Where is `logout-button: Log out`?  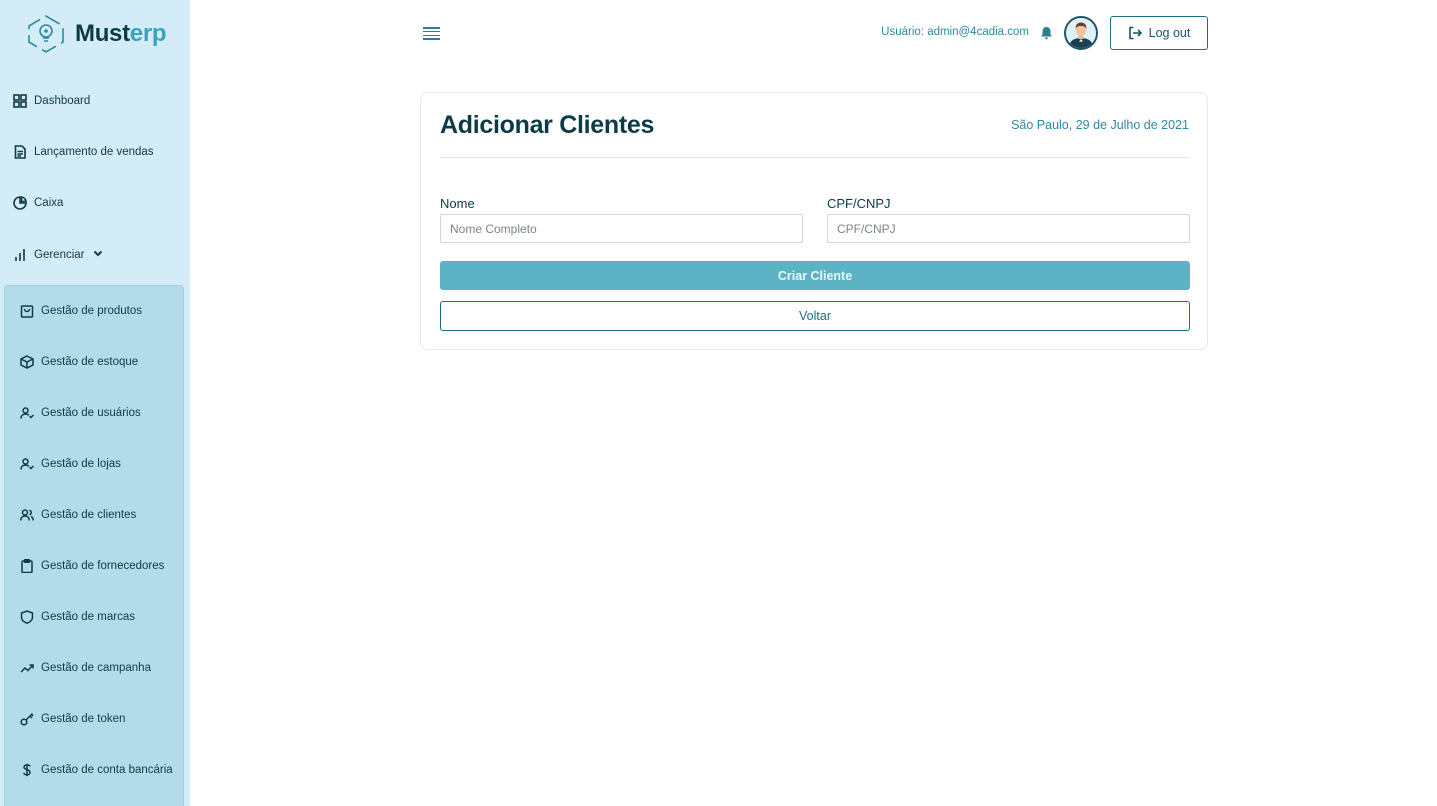 logout-button: Log out is located at coordinates (1159, 33).